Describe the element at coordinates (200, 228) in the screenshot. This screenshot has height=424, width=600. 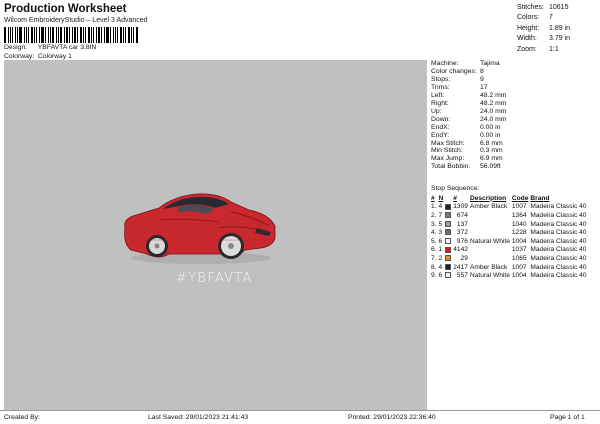
I see `car-embroidery-image` at that location.